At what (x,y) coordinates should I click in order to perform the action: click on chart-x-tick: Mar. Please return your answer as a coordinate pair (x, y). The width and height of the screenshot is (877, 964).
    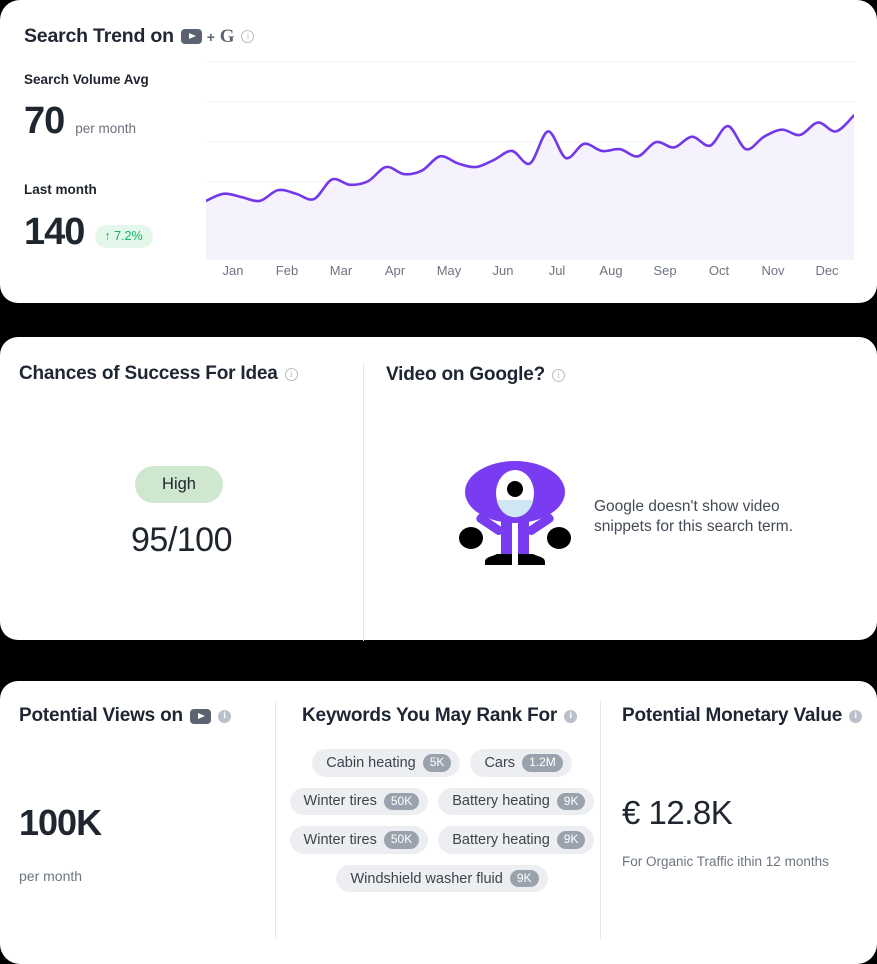
    Looking at the image, I should click on (341, 270).